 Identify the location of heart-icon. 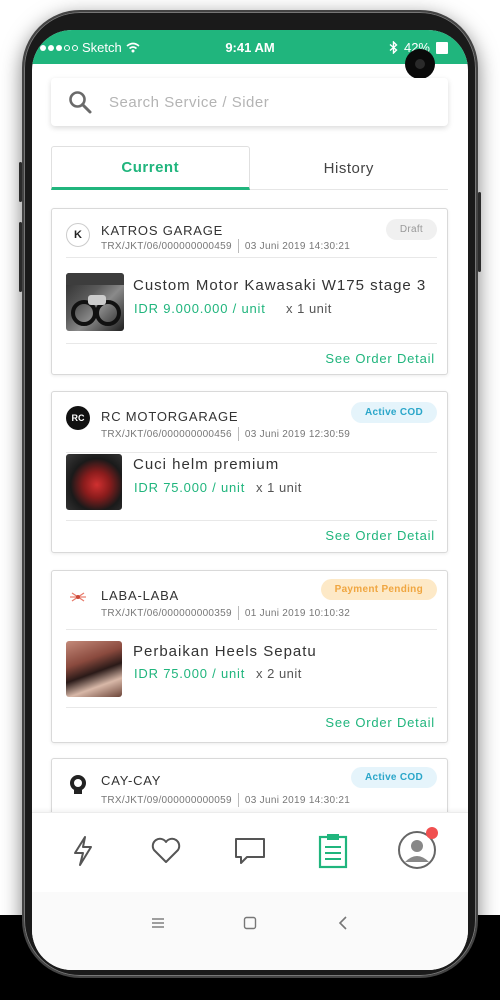
(166, 851).